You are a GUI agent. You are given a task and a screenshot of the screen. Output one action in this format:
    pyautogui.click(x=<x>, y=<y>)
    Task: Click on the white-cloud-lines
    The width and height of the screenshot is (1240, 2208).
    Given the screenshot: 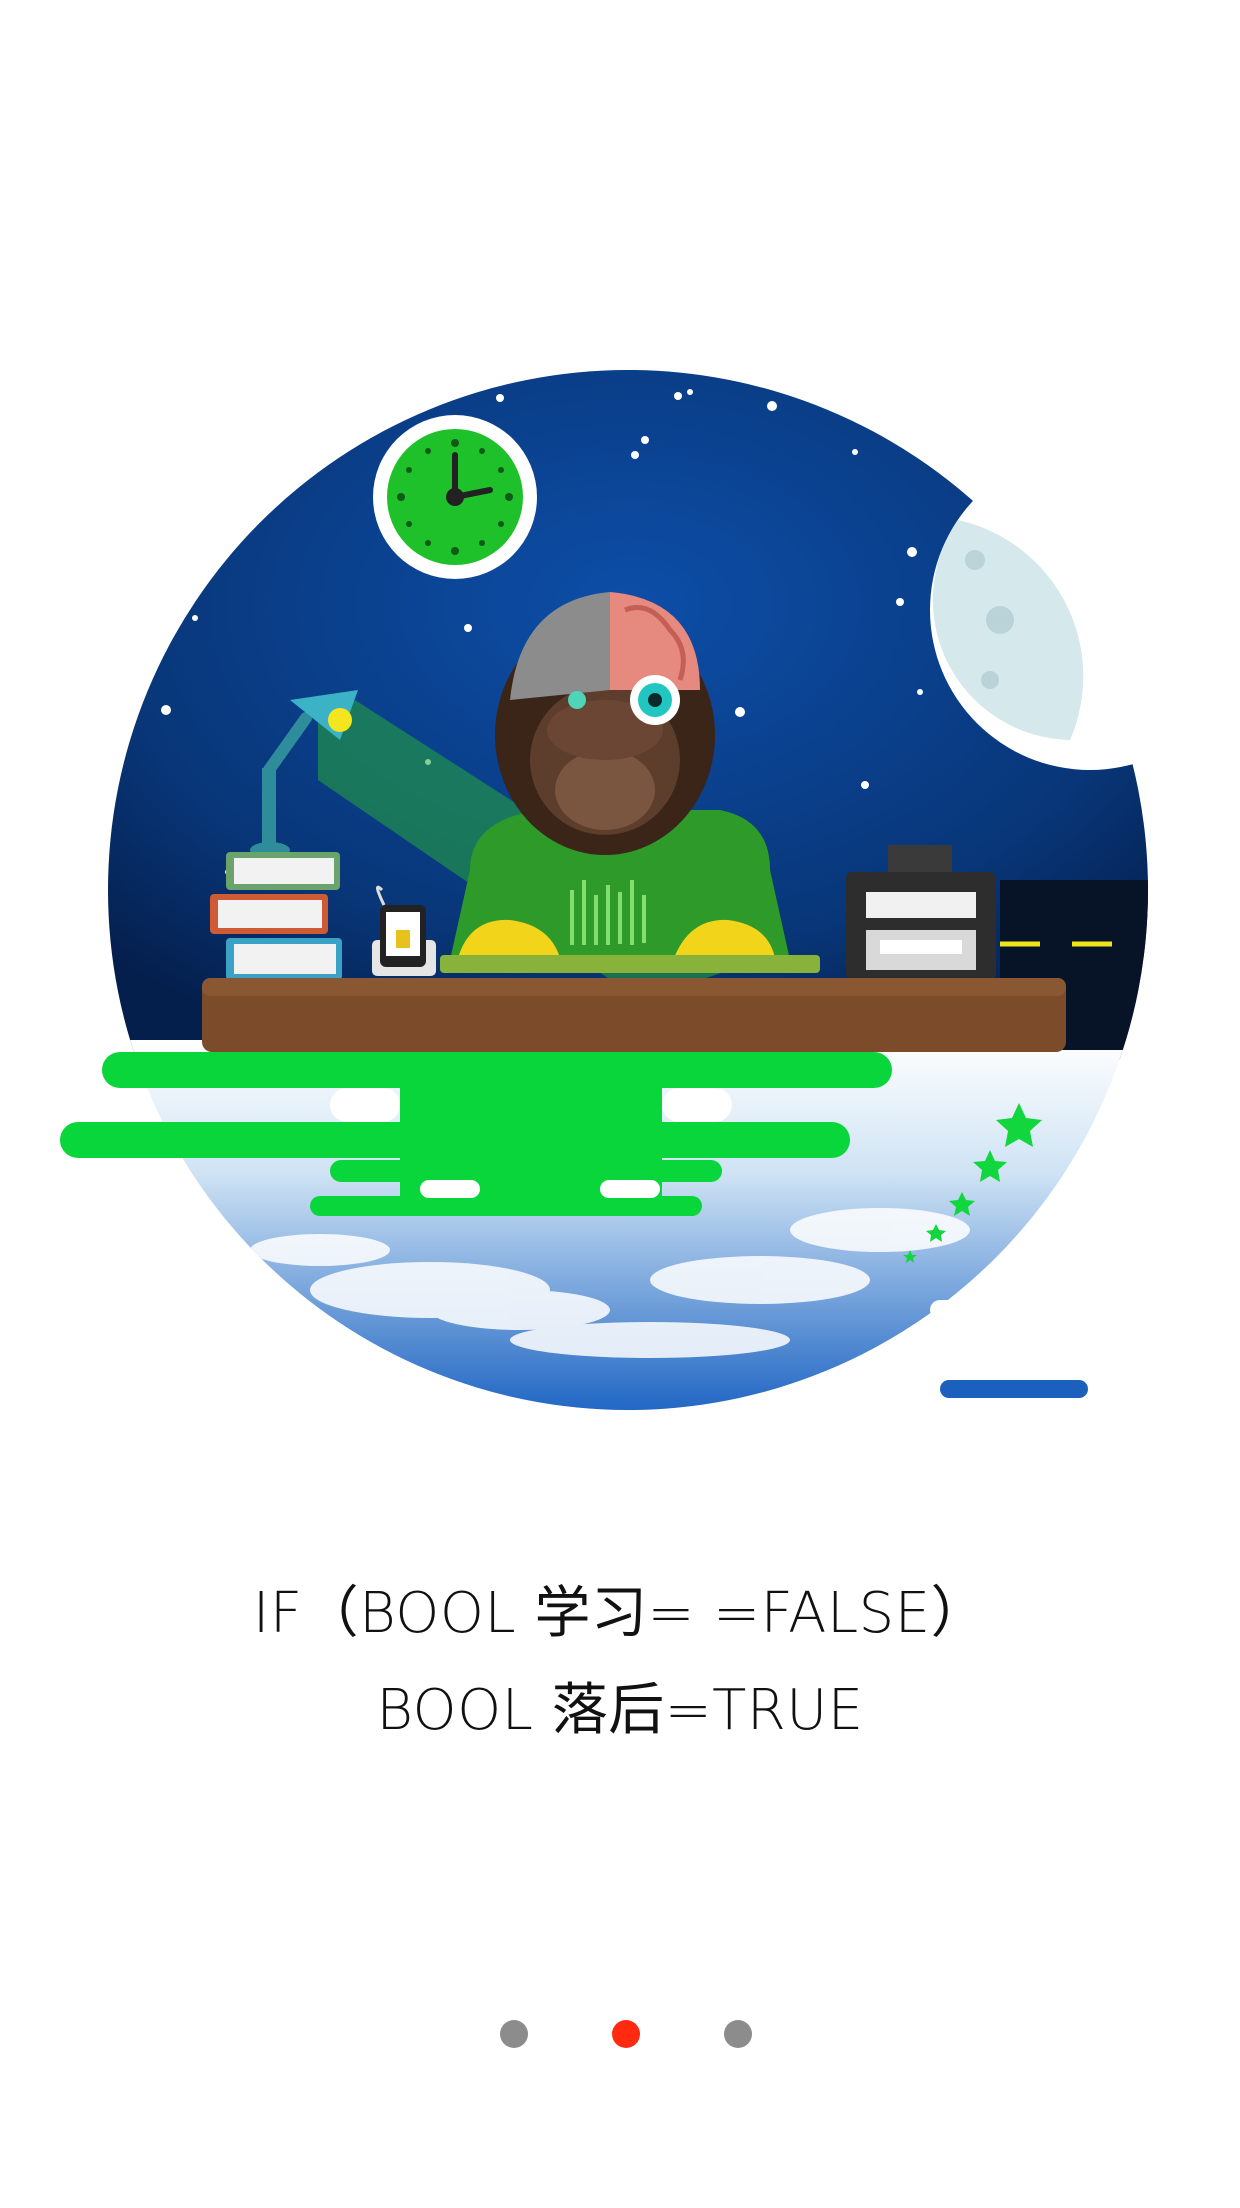 What is the action you would take?
    pyautogui.click(x=1012, y=1339)
    